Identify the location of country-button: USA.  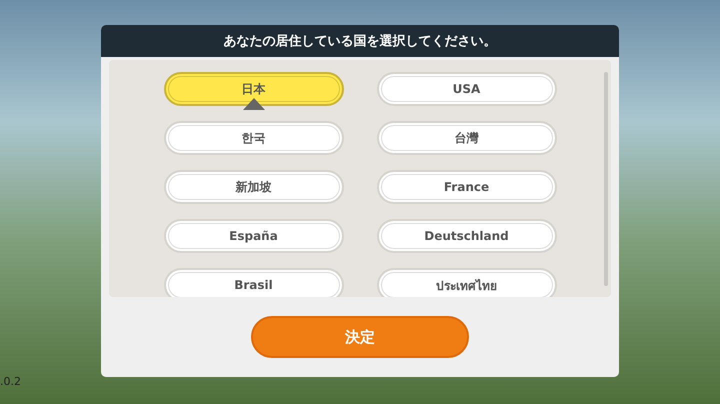
(466, 89).